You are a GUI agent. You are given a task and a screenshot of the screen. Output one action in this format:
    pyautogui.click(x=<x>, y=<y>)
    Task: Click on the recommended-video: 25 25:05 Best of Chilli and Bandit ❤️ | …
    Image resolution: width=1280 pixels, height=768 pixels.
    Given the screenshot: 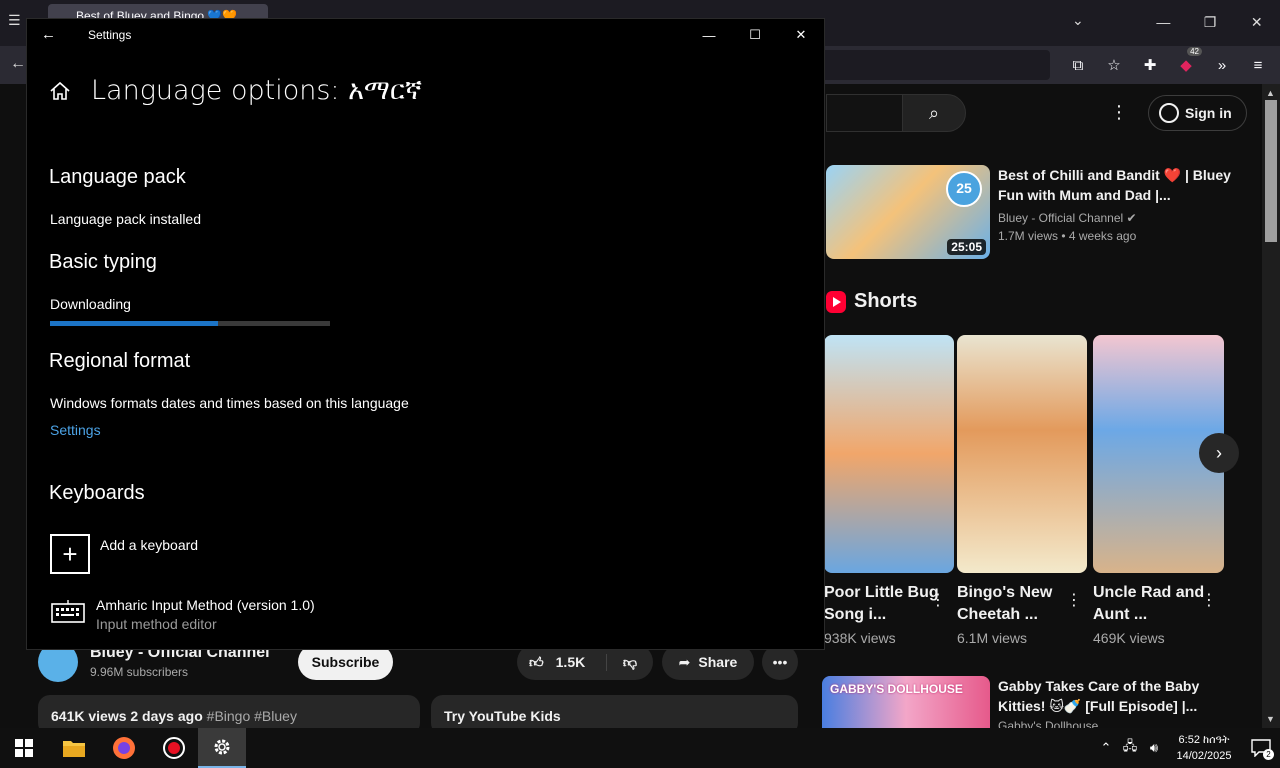 What is the action you would take?
    pyautogui.click(x=1041, y=212)
    